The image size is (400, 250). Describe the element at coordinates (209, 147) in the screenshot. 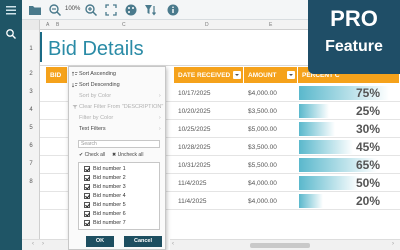

I see `date-cell: 10/28/2025` at that location.